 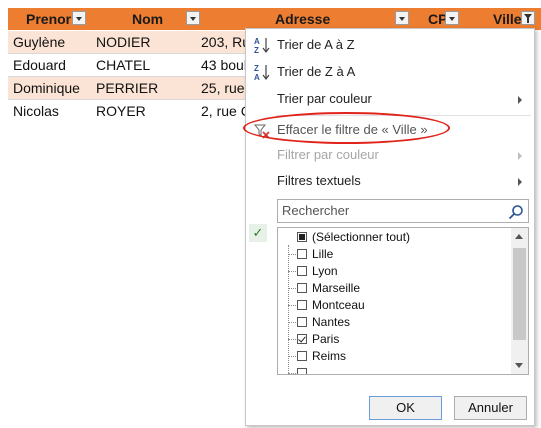 I want to click on scroll-up-icon, so click(x=519, y=236).